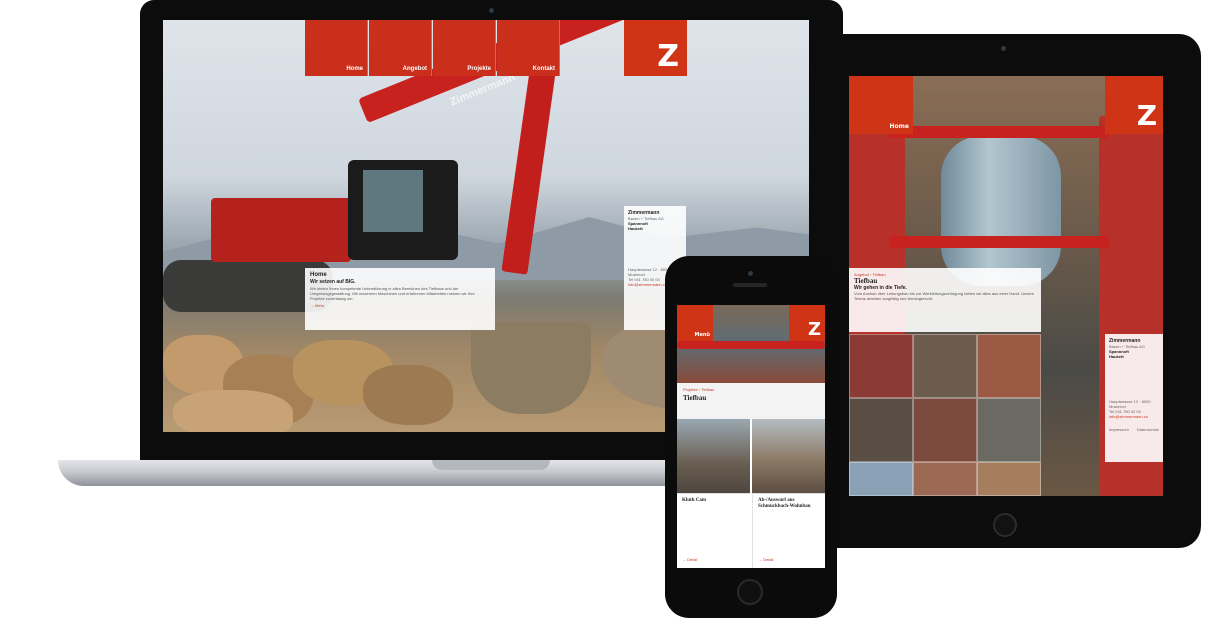  What do you see at coordinates (707, 389) in the screenshot?
I see `breadcrumb-item: Tiefbau` at bounding box center [707, 389].